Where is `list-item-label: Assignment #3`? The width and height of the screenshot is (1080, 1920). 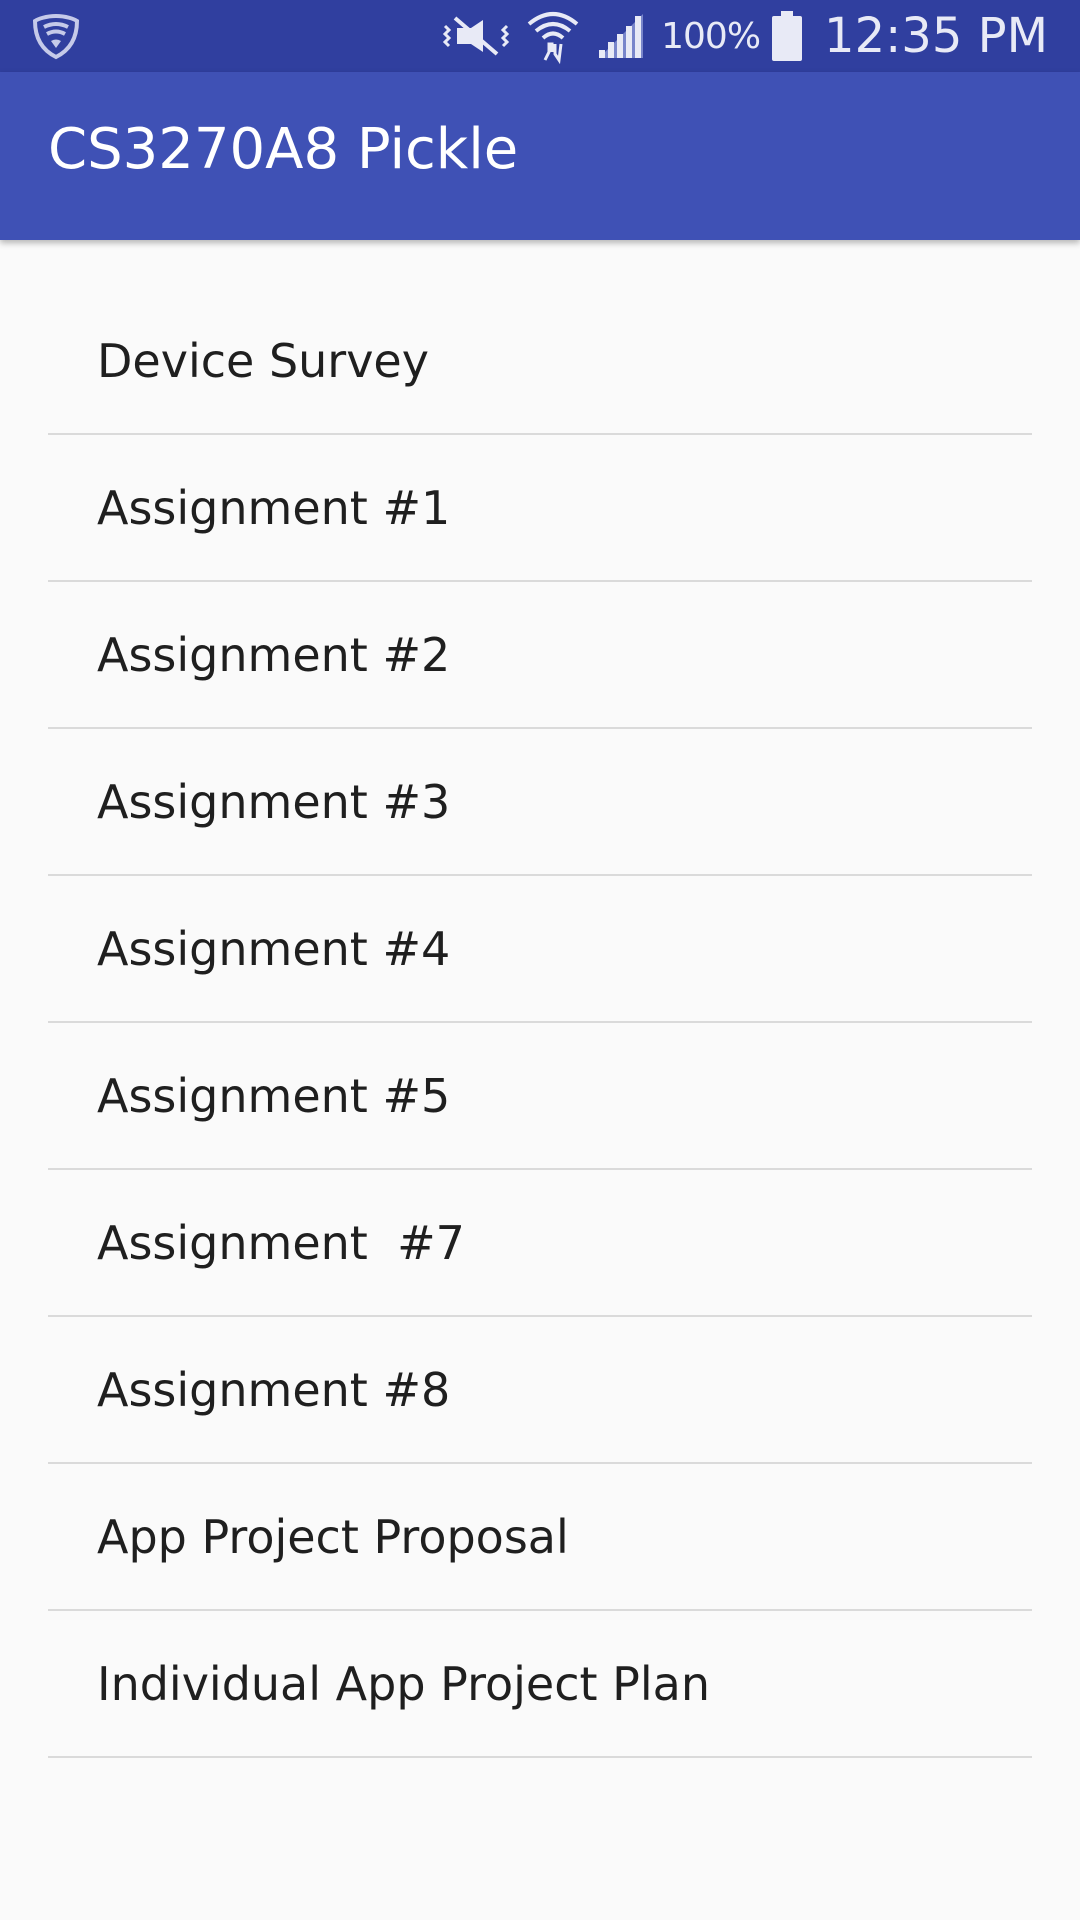
list-item-label: Assignment #3 is located at coordinates (274, 801).